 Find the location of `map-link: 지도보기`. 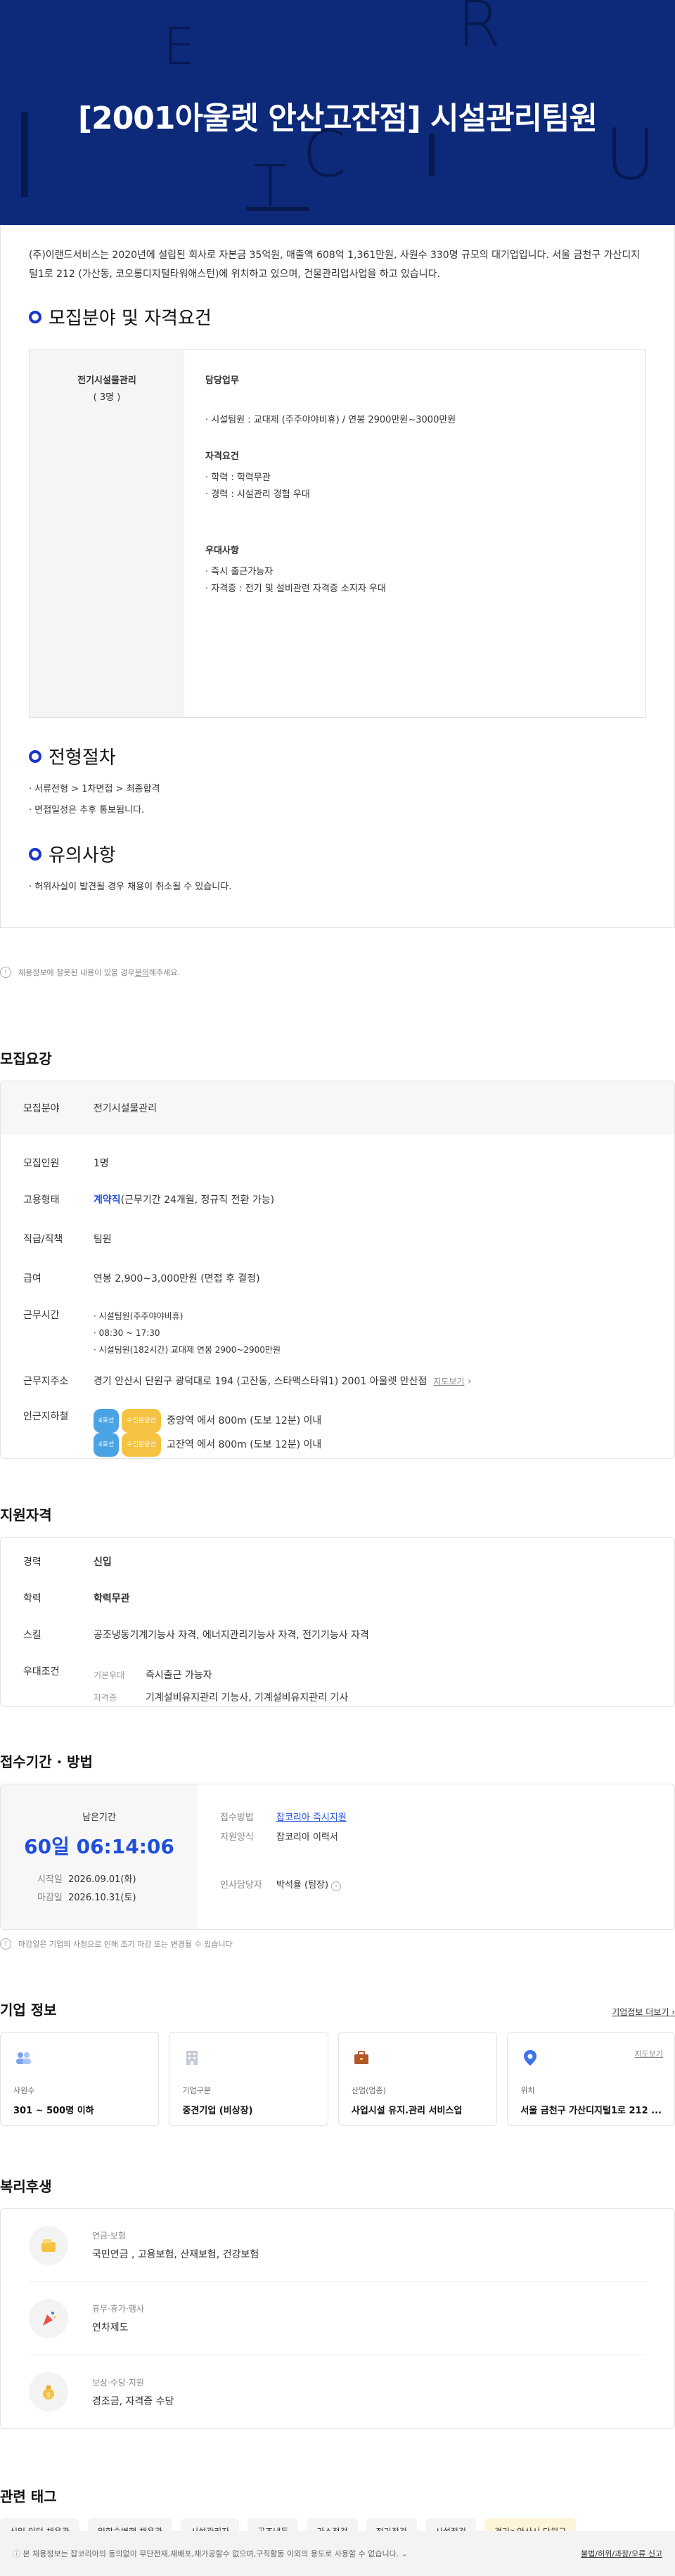

map-link: 지도보기 is located at coordinates (448, 1381).